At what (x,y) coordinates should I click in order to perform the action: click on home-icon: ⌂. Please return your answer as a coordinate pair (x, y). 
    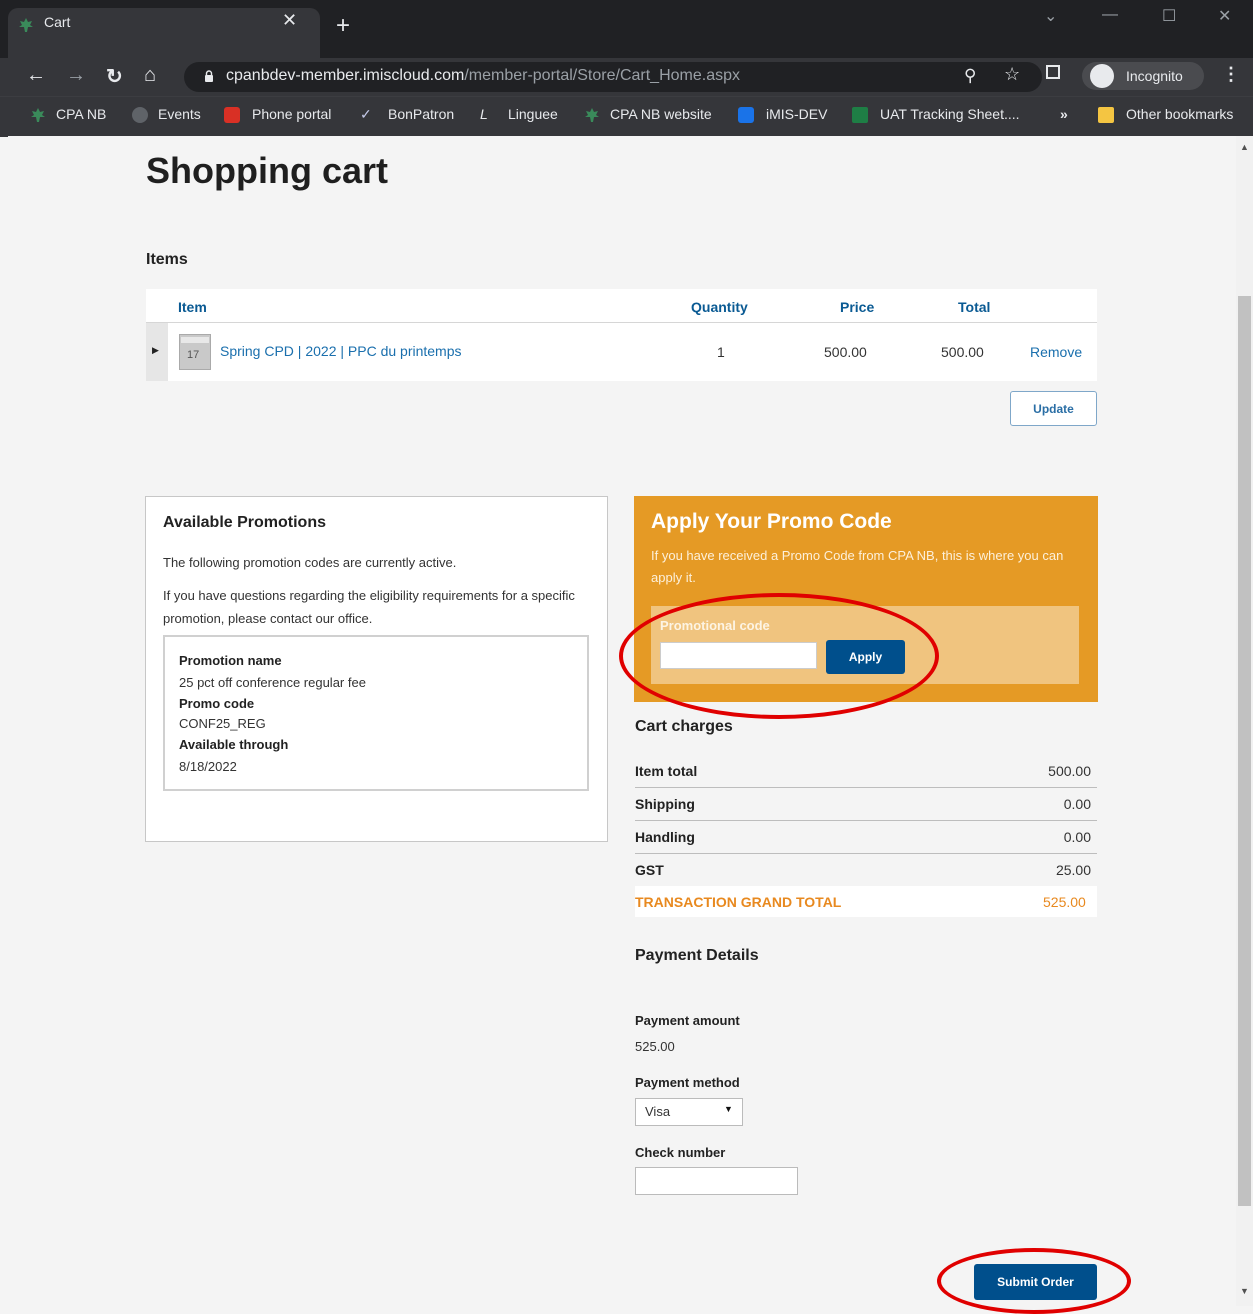
    Looking at the image, I should click on (150, 75).